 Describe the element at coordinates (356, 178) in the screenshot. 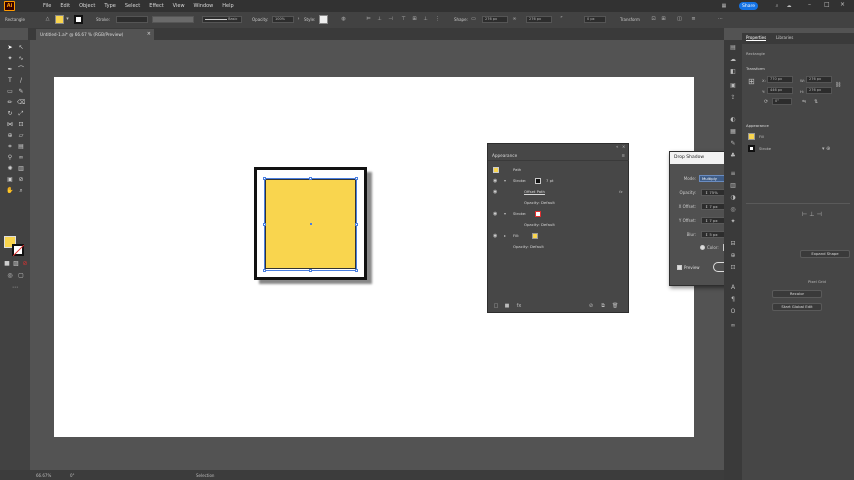

I see `handle-top-right` at that location.